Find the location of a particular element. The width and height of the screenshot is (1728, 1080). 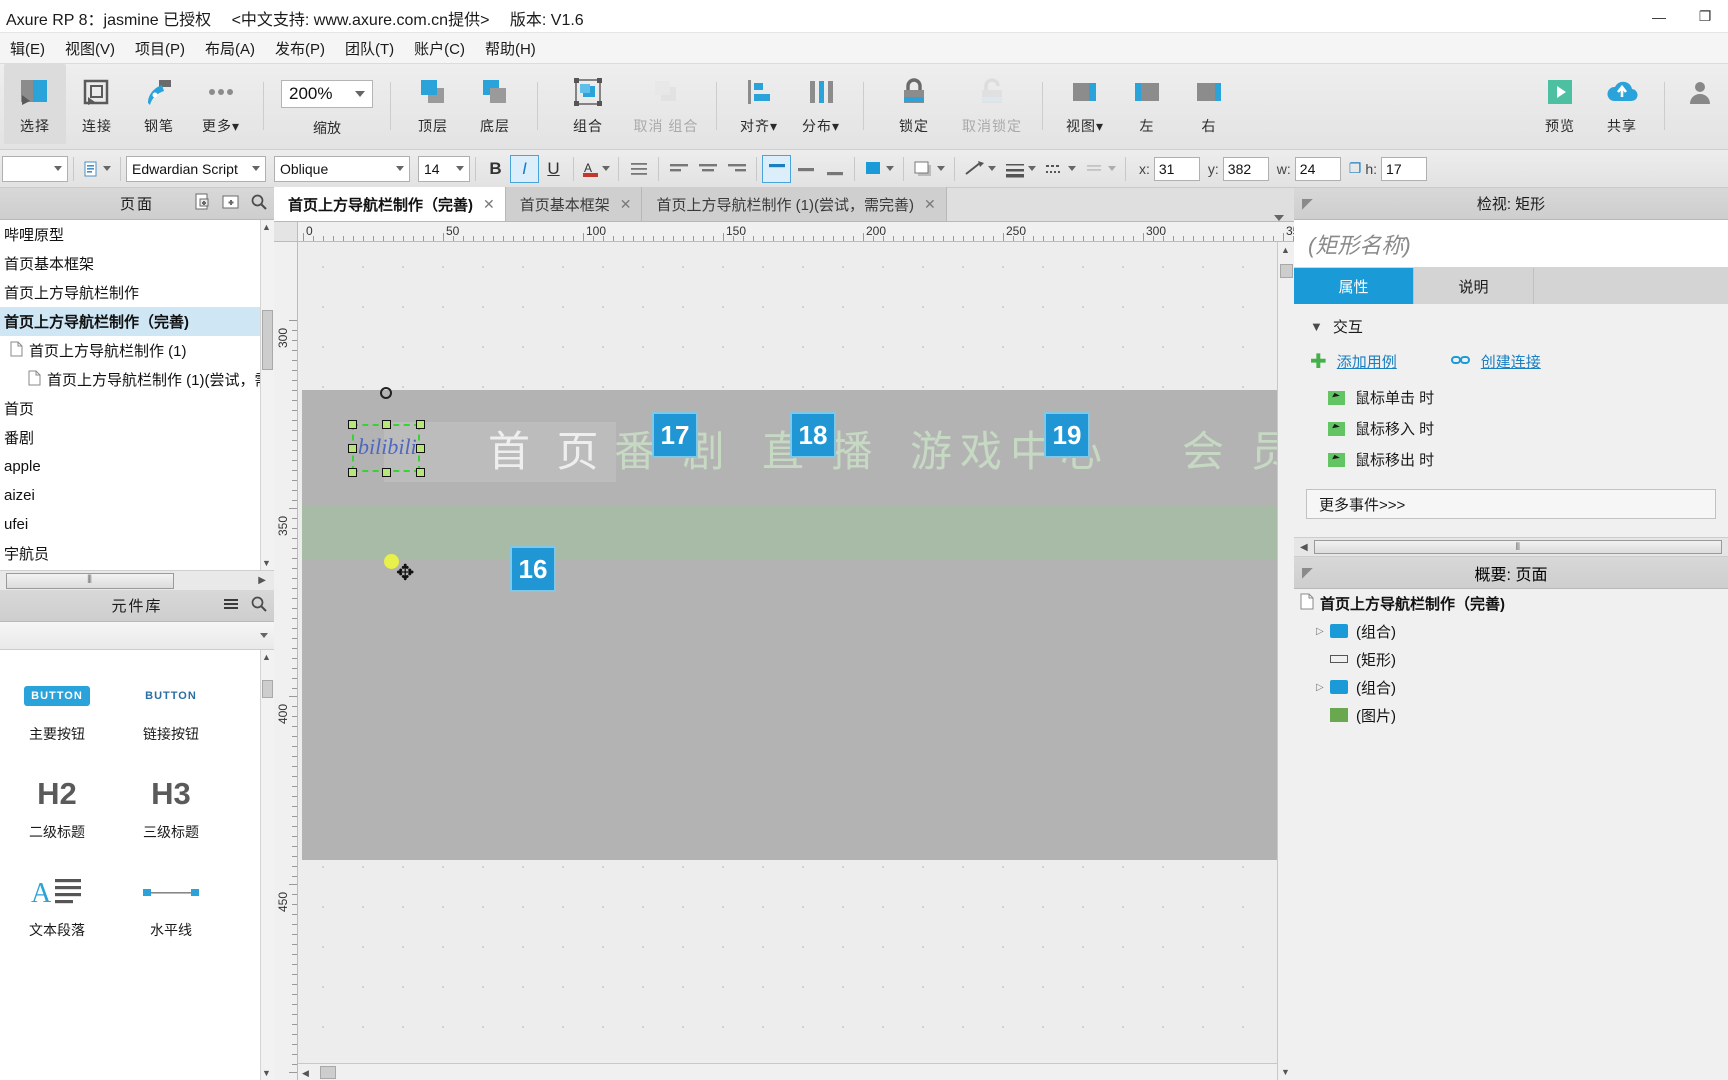

add-case-link: 添加用例 is located at coordinates (1367, 361).